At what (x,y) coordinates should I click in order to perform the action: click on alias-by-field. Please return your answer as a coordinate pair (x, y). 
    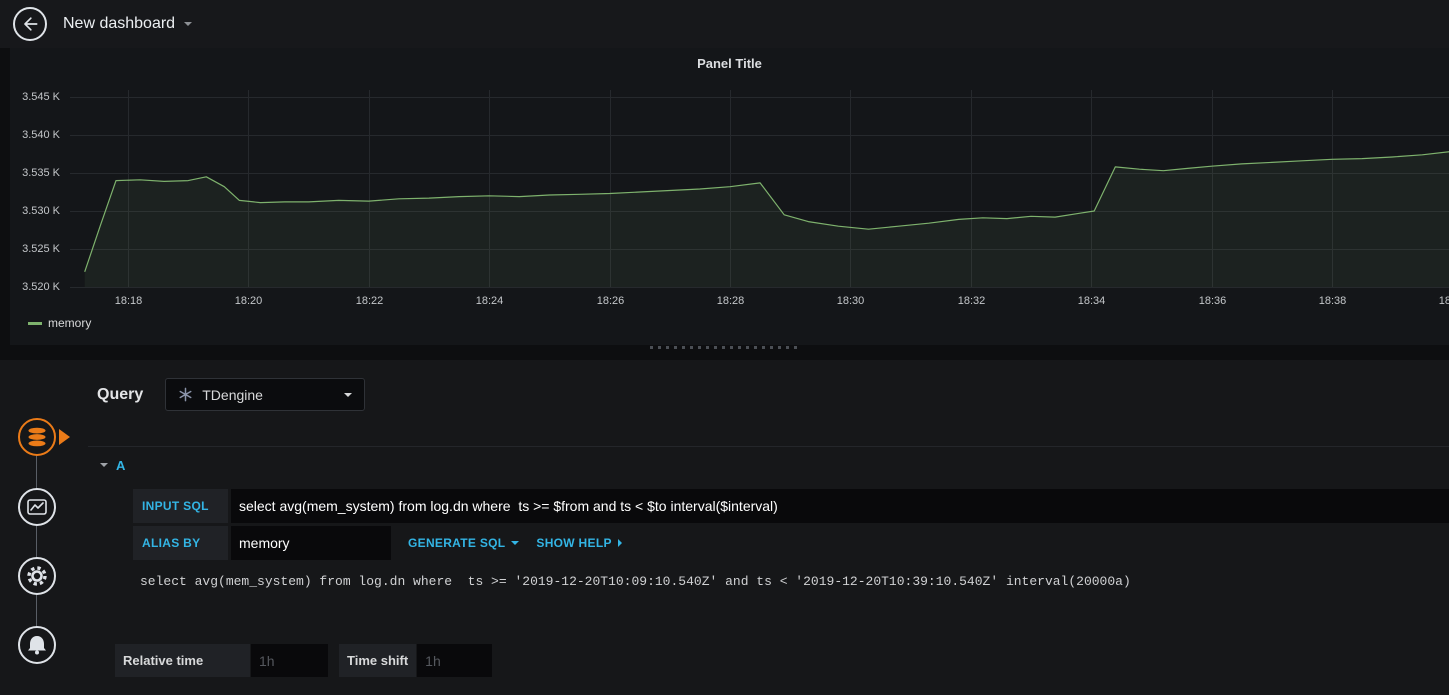
    Looking at the image, I should click on (311, 543).